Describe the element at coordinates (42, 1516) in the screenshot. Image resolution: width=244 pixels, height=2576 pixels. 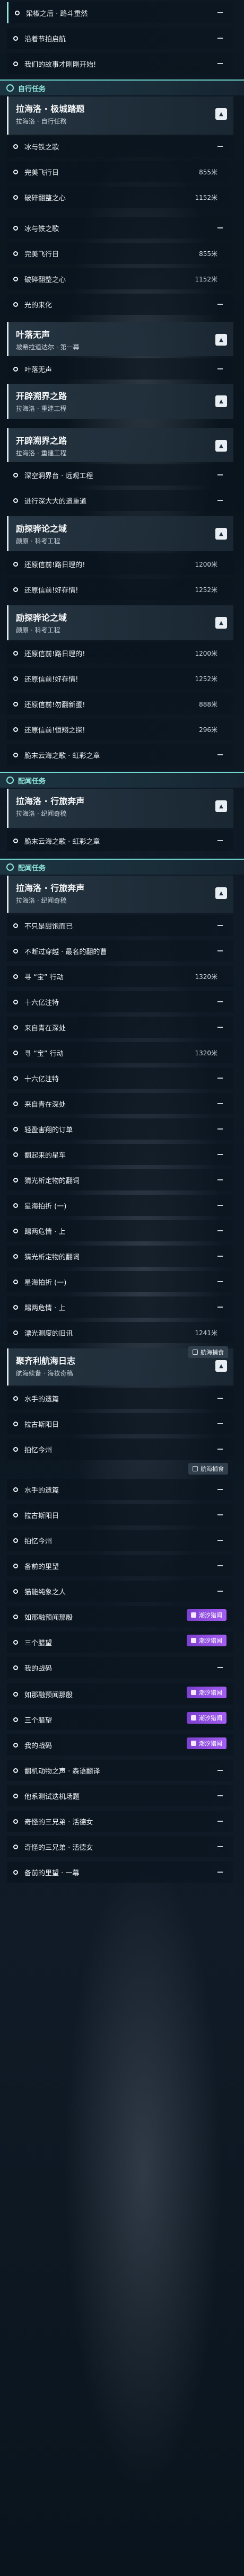
I see `quest-name: 拉古斯阳日` at that location.